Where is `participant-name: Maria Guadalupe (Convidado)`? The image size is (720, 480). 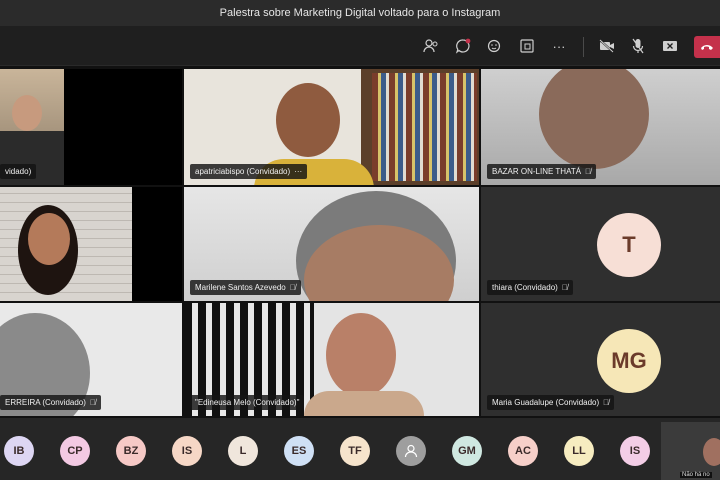
participant-name: Maria Guadalupe (Convidado) is located at coordinates (546, 402).